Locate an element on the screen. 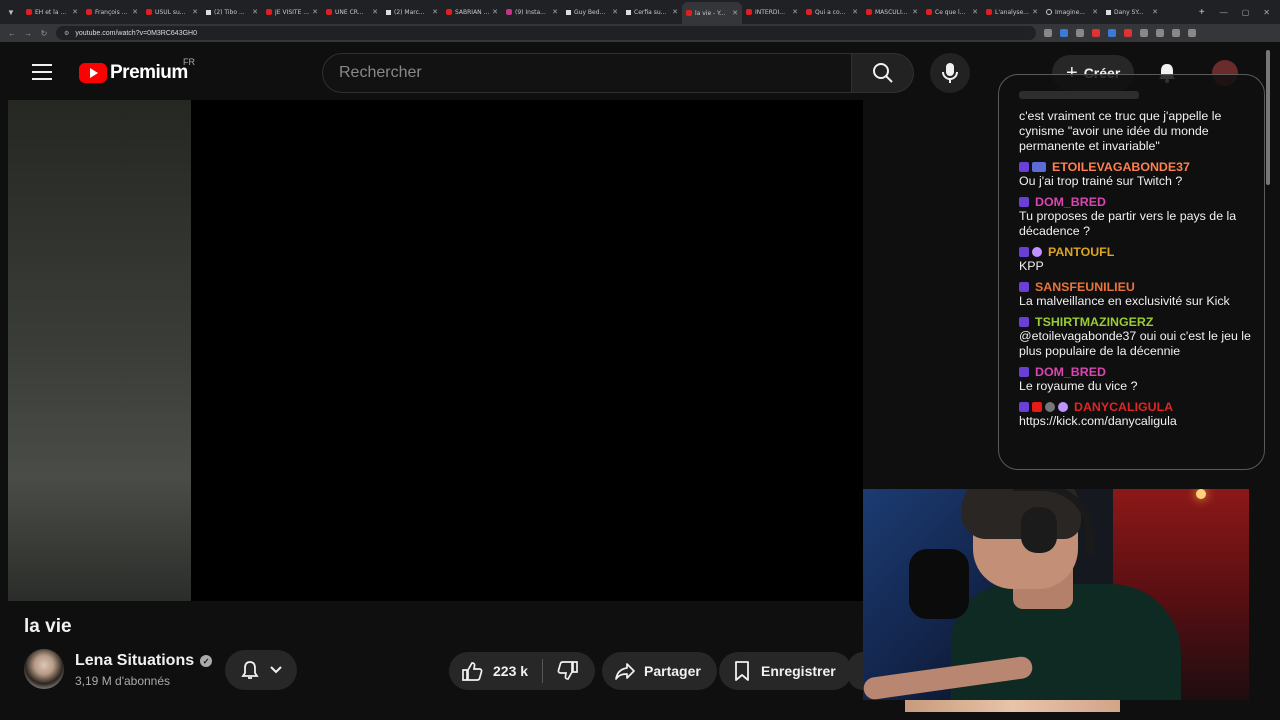 The image size is (1280, 720). browser-tab: François ... ✕ is located at coordinates (112, 12).